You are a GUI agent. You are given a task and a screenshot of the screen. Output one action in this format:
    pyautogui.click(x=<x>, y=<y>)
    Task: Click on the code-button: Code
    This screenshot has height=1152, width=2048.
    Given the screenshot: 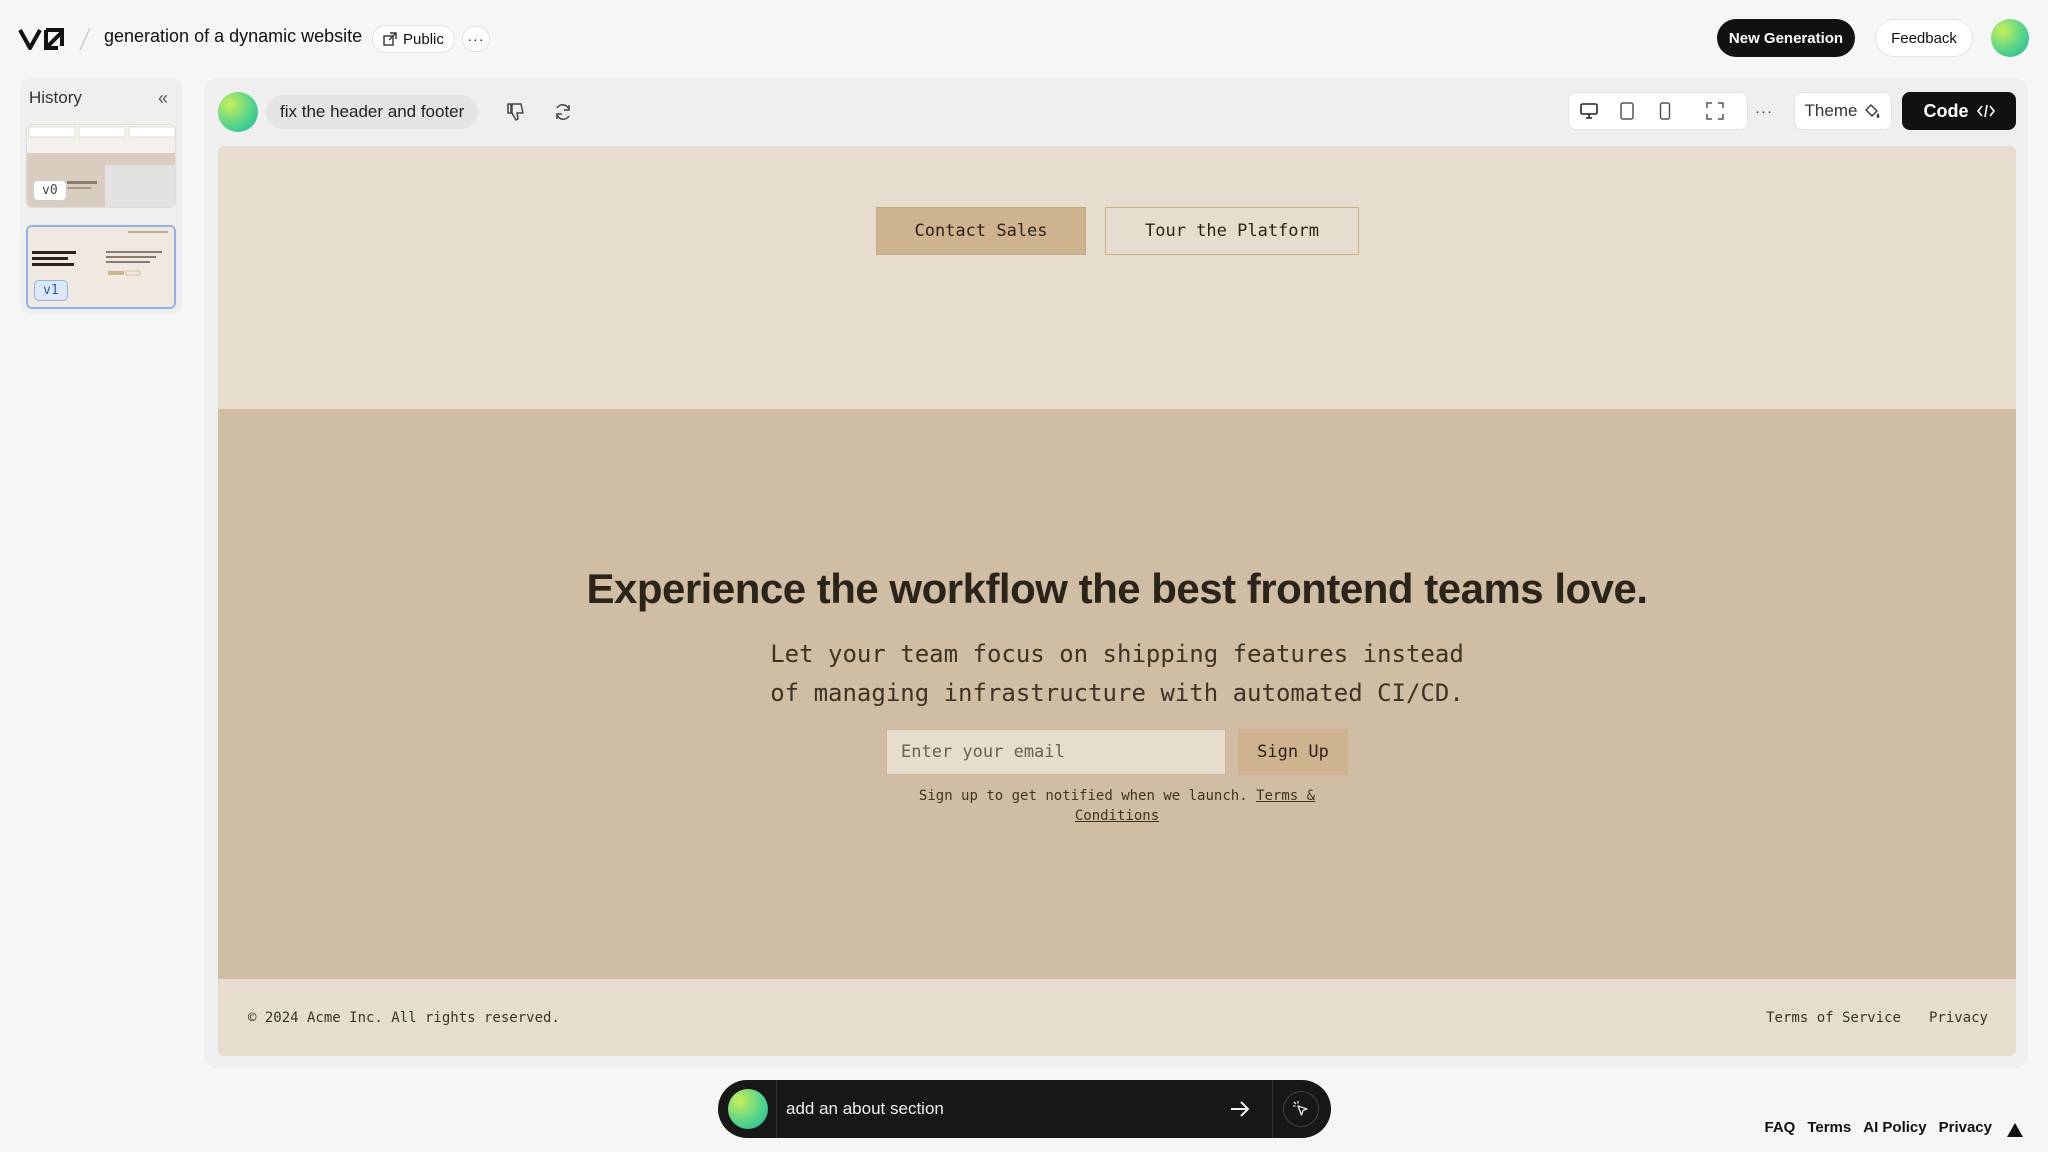 What is the action you would take?
    pyautogui.click(x=1959, y=111)
    